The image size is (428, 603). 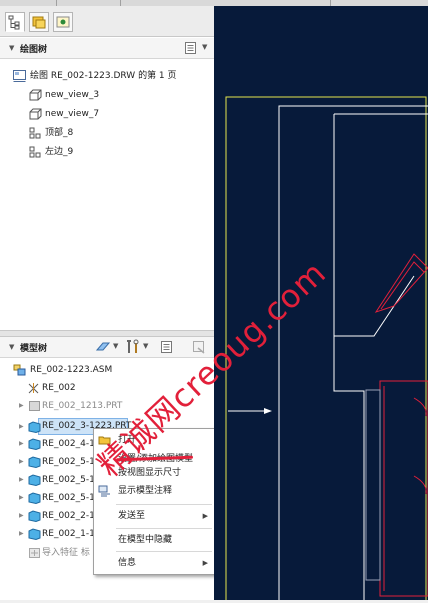 I want to click on view-label: 顶部_8, so click(x=59, y=133).